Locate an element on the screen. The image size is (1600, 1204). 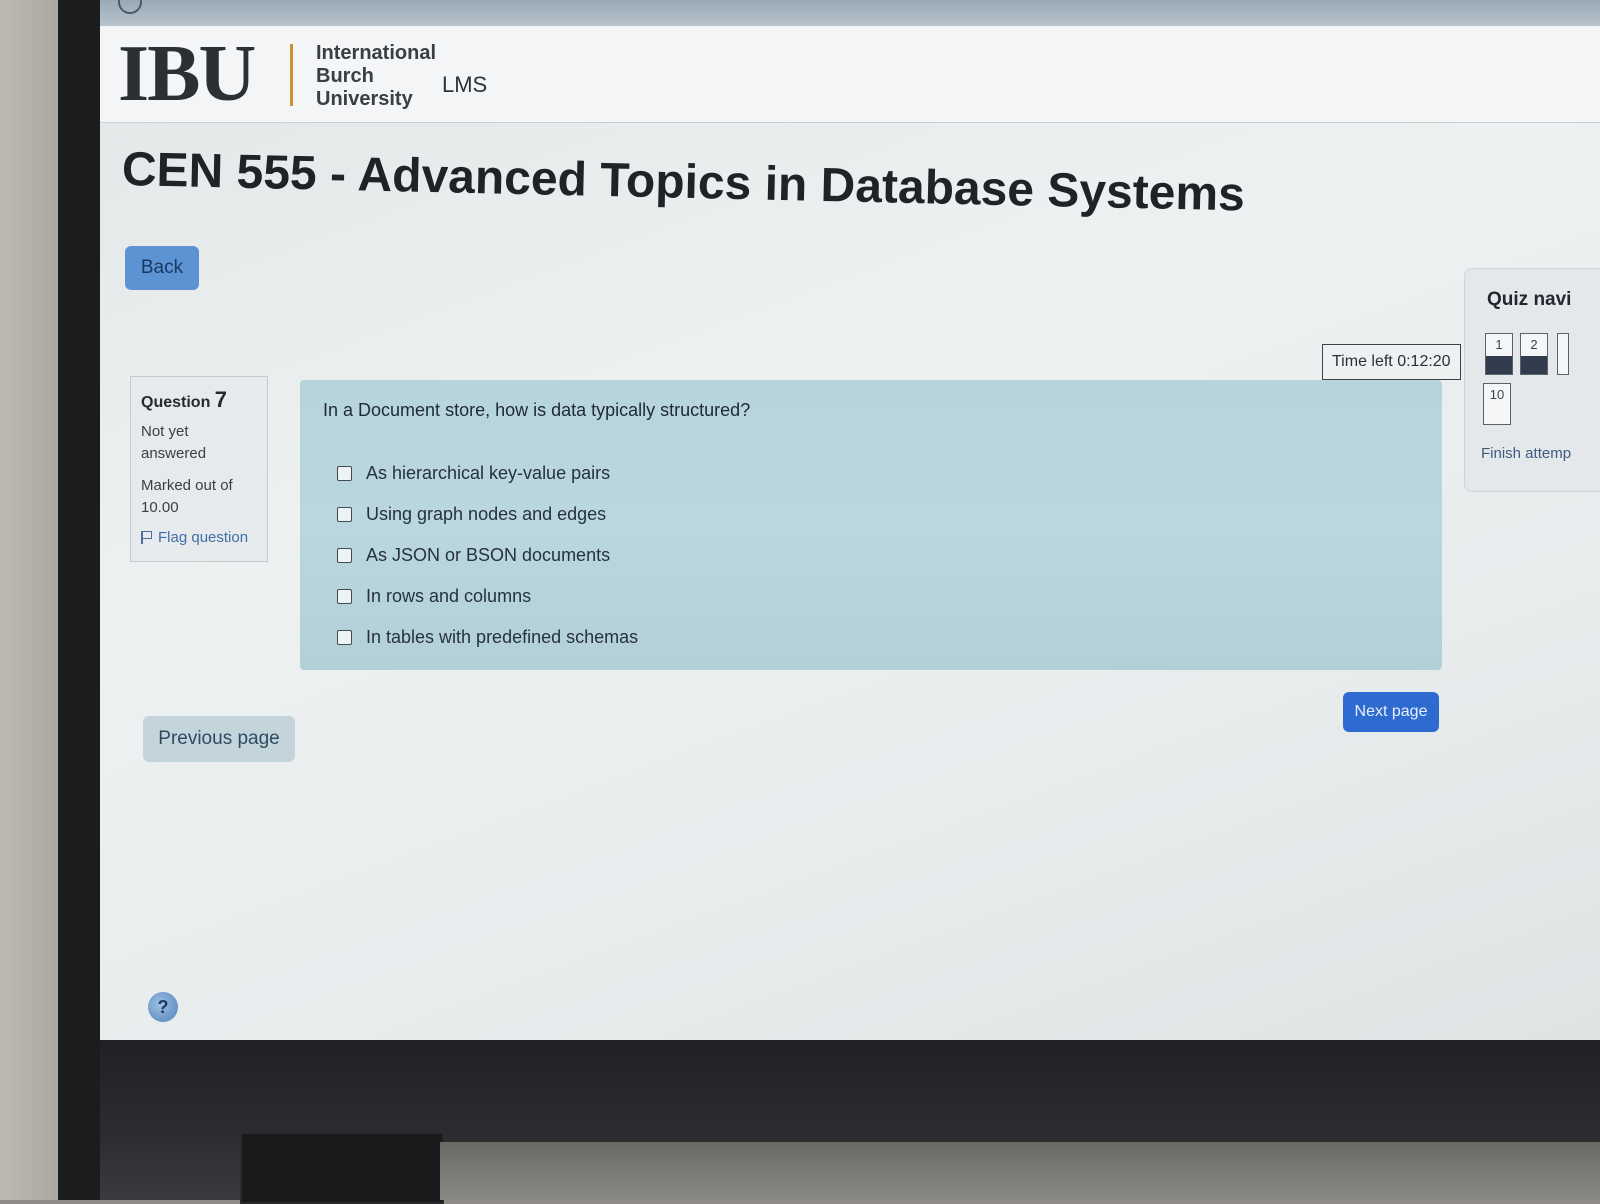
flag-question-label: Flag question is located at coordinates (203, 537).